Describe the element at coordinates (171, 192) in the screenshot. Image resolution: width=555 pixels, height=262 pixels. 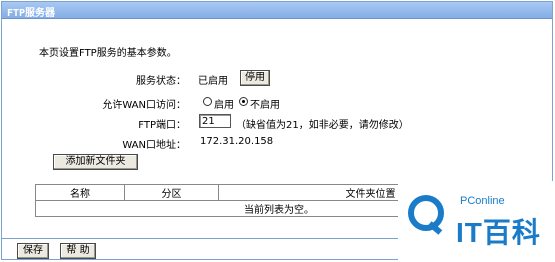
I see `column-header-partition: 分区` at that location.